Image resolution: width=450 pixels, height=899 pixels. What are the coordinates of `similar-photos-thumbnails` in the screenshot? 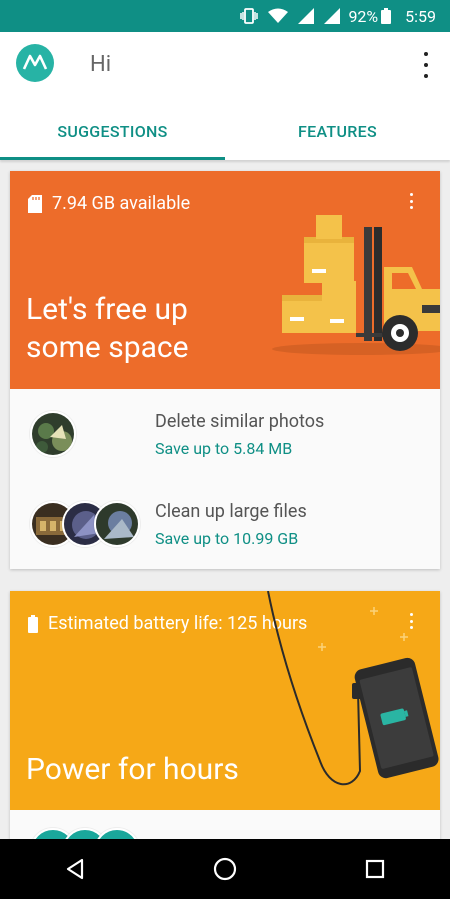 It's located at (53, 435).